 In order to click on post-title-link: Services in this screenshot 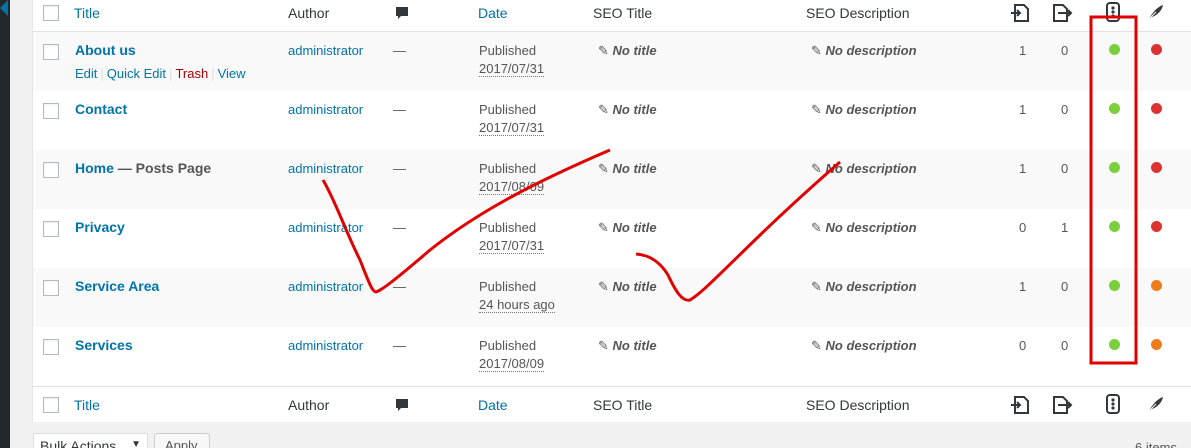, I will do `click(104, 345)`.